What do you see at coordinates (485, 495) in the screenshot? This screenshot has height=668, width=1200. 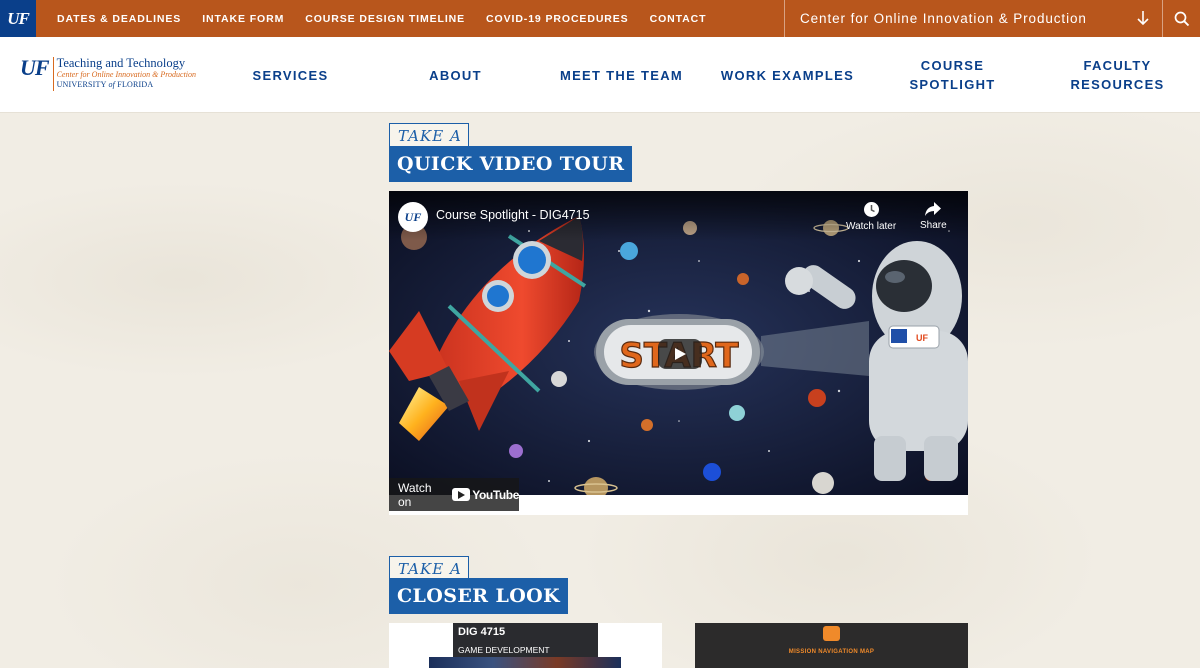 I see `youtube-logo: YouTube` at bounding box center [485, 495].